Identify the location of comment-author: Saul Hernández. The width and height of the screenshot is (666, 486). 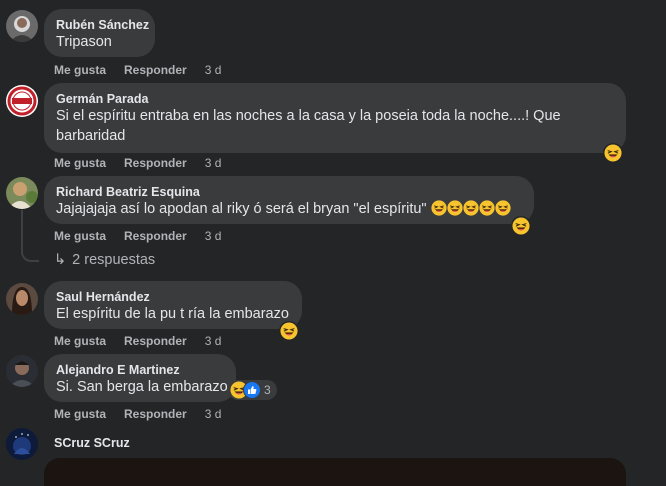
(173, 297).